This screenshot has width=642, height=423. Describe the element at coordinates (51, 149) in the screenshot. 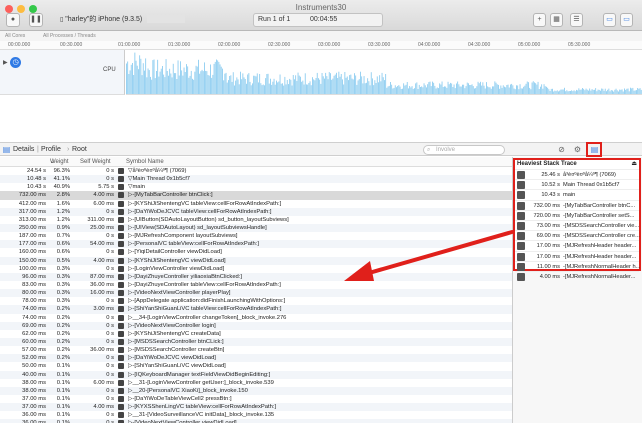

I see `breadcrumb-profile: Profile` at that location.